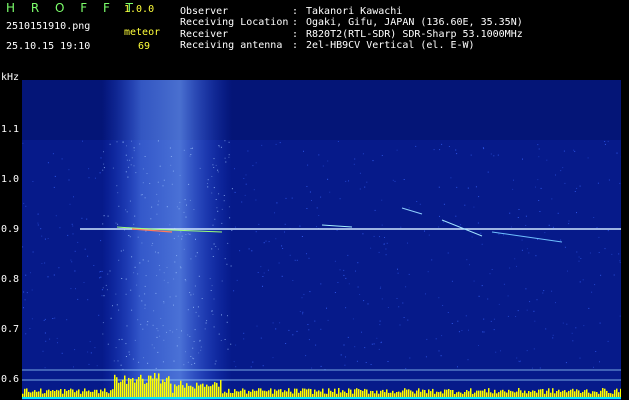 This screenshot has width=629, height=400. Describe the element at coordinates (10, 379) in the screenshot. I see `y-tick-label: 0.6` at that location.